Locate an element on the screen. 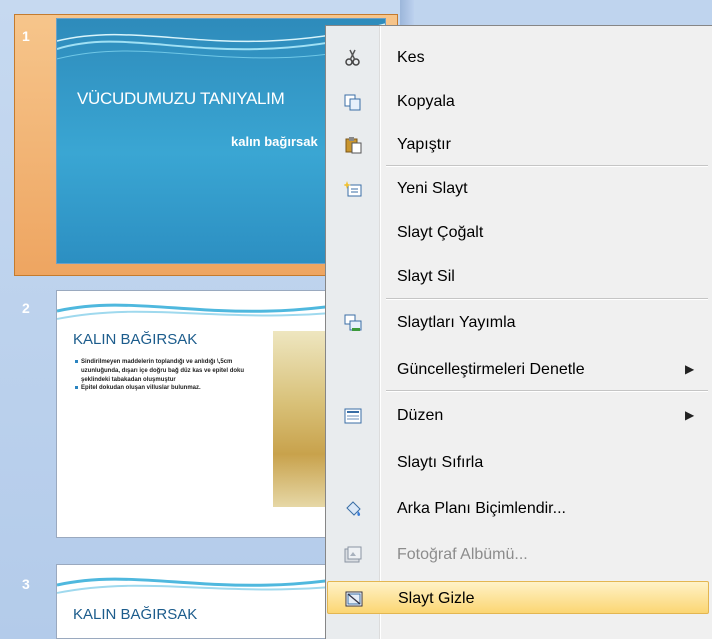 The image size is (712, 639). menu-item-label: Yapıştır is located at coordinates (424, 144).